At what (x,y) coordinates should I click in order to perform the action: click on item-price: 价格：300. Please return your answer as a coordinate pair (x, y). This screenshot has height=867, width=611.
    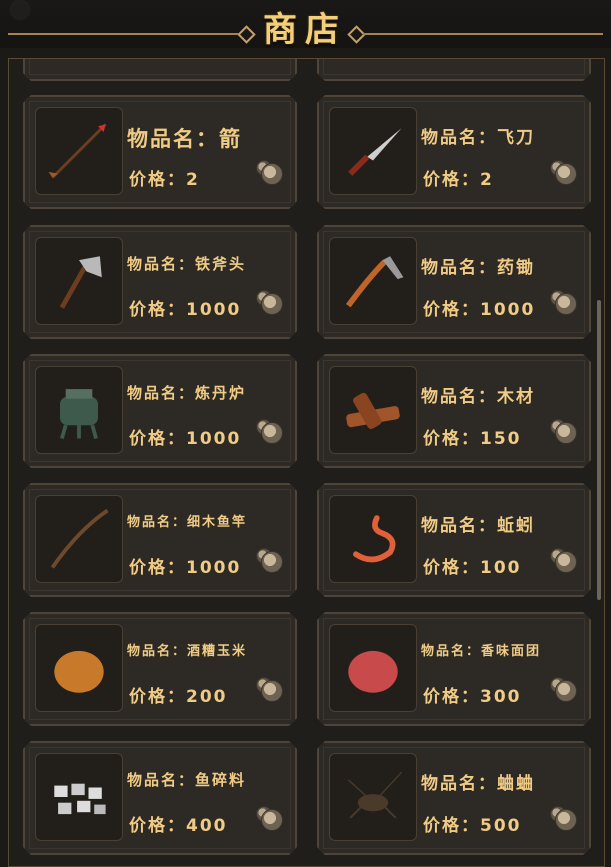
    Looking at the image, I should click on (472, 697).